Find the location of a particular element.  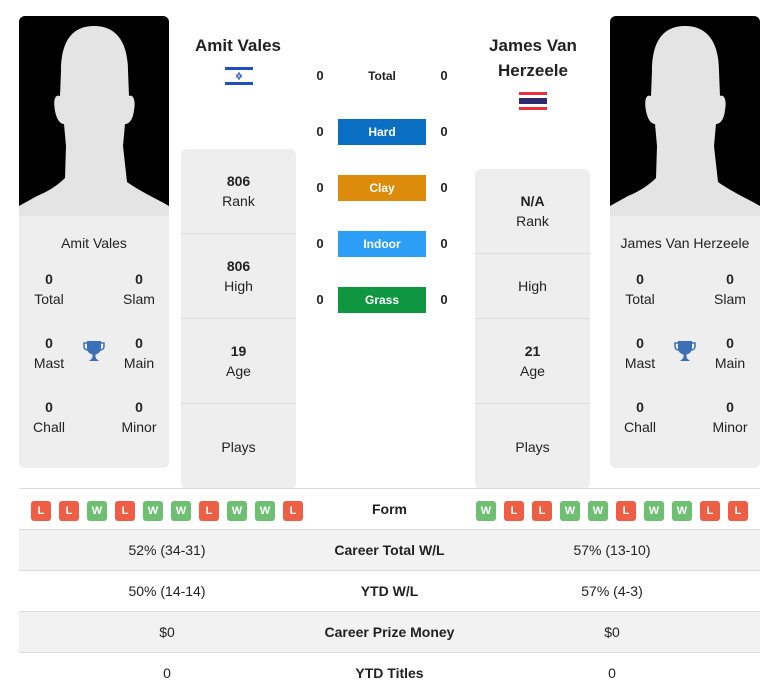

surface-hard-right: 0 is located at coordinates (444, 131).